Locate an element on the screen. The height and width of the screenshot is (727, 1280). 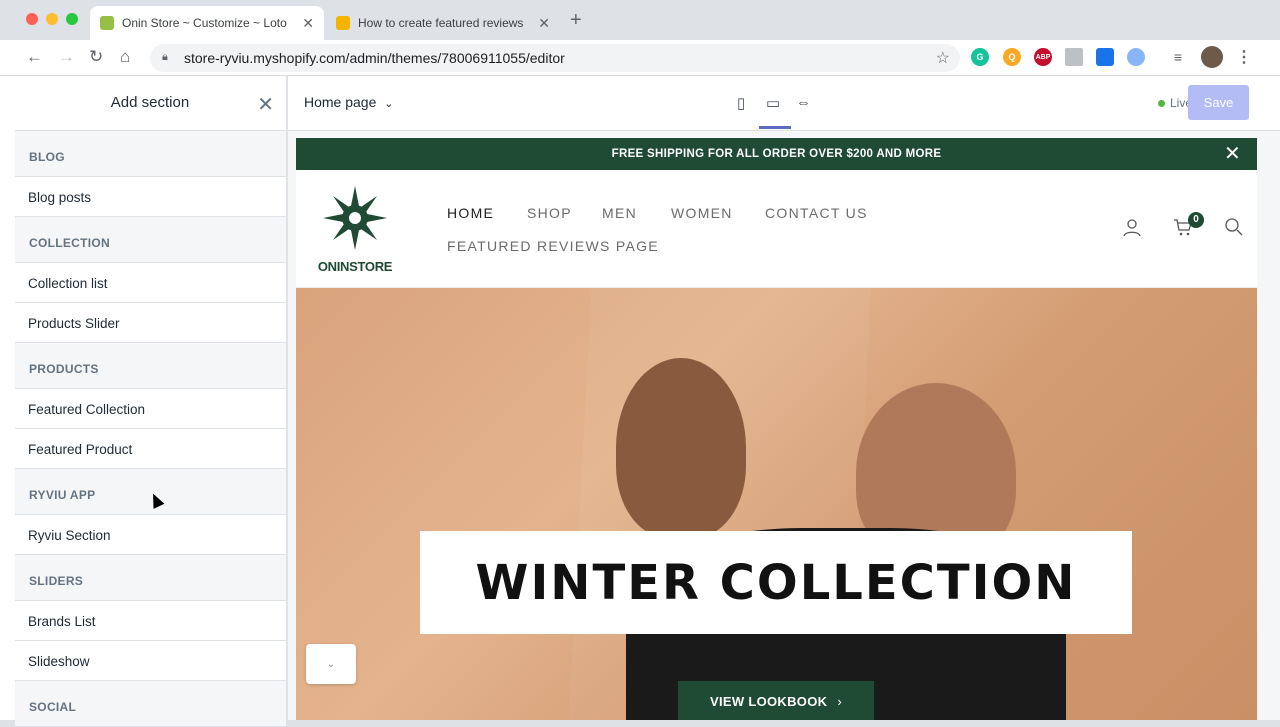
hero-image-girl is located at coordinates (681, 448).